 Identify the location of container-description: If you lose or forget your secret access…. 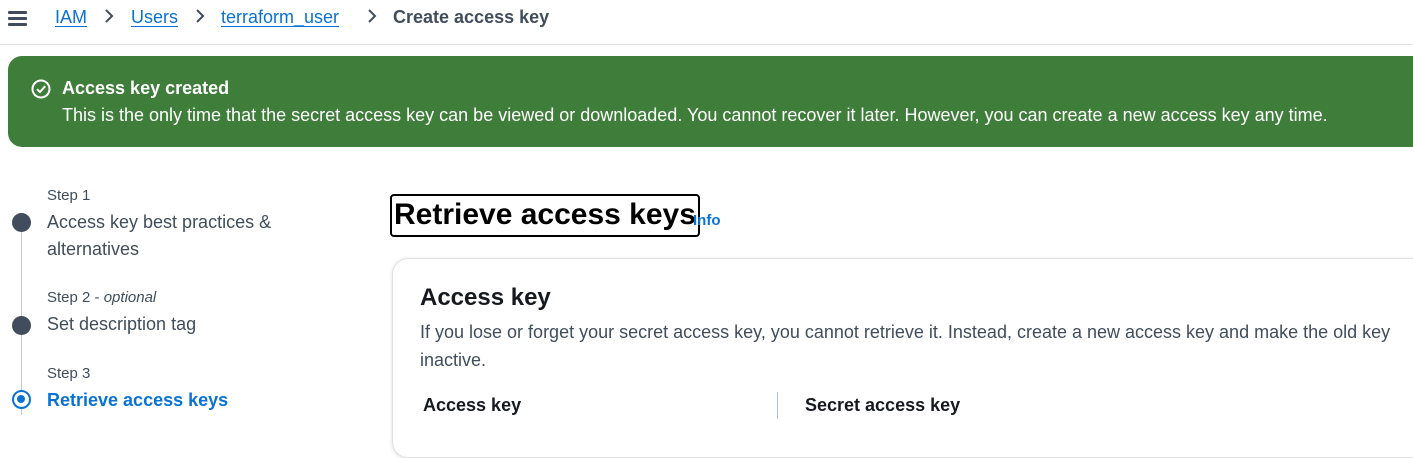
(905, 346).